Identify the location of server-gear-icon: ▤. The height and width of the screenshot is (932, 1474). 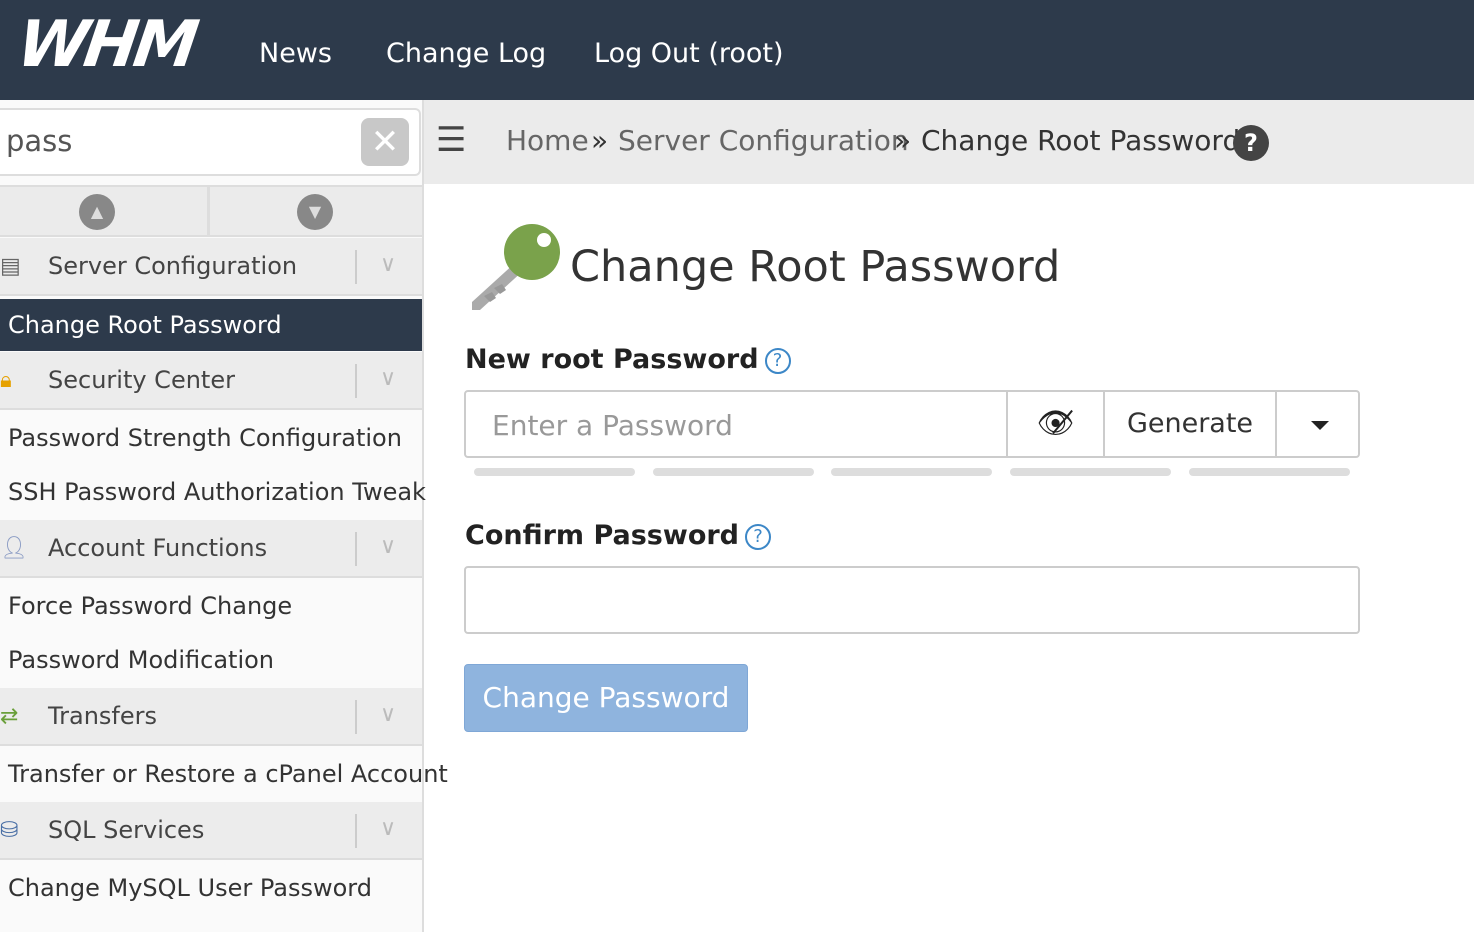
(10, 266).